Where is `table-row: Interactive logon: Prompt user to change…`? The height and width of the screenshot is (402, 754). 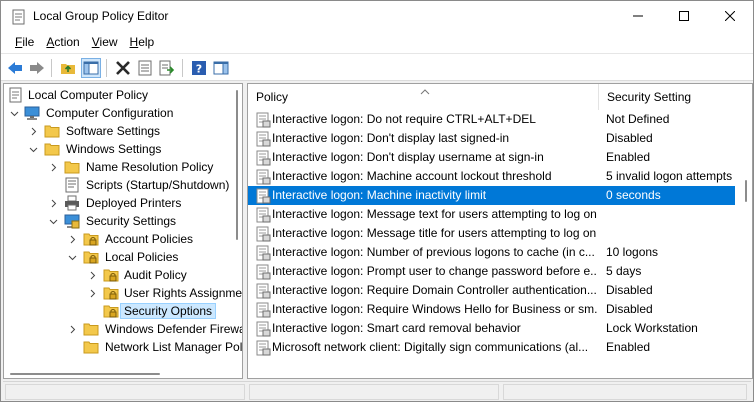
table-row: Interactive logon: Prompt user to change… is located at coordinates (491, 271).